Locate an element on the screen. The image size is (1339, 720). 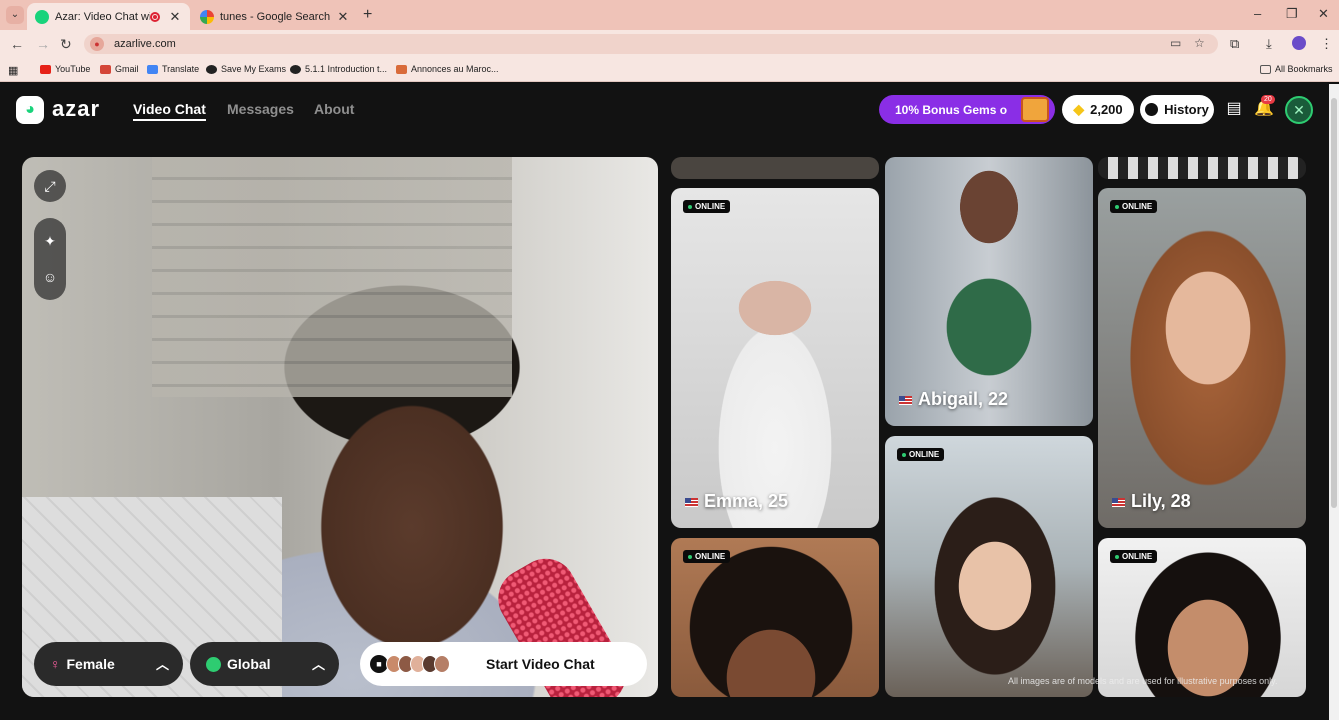
profile-card-abigail: Abigail, 22 is located at coordinates (989, 291).